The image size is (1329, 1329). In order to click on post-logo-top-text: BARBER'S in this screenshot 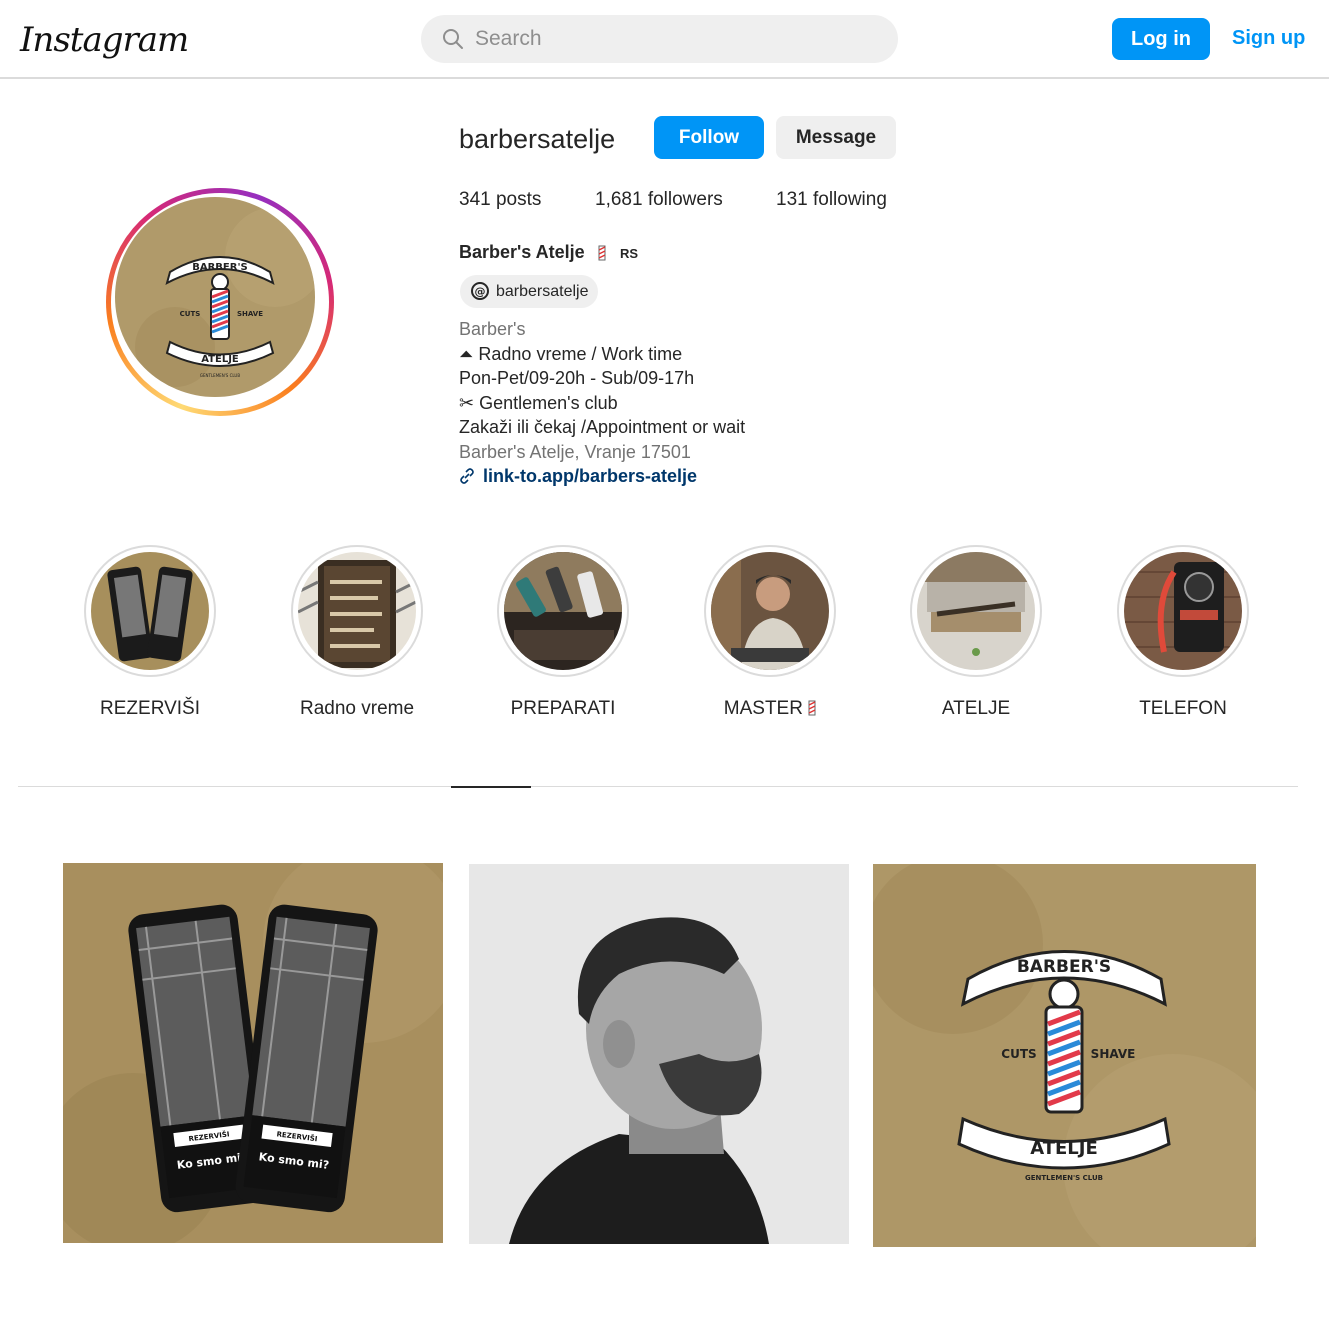, I will do `click(1064, 967)`.